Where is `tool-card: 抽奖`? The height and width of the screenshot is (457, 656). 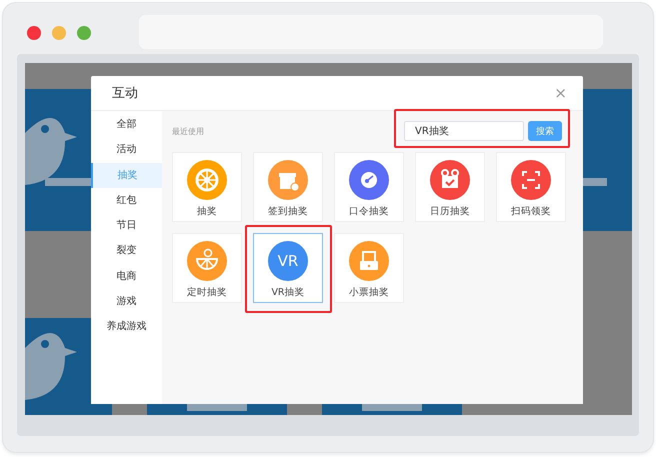
tool-card: 抽奖 is located at coordinates (207, 187).